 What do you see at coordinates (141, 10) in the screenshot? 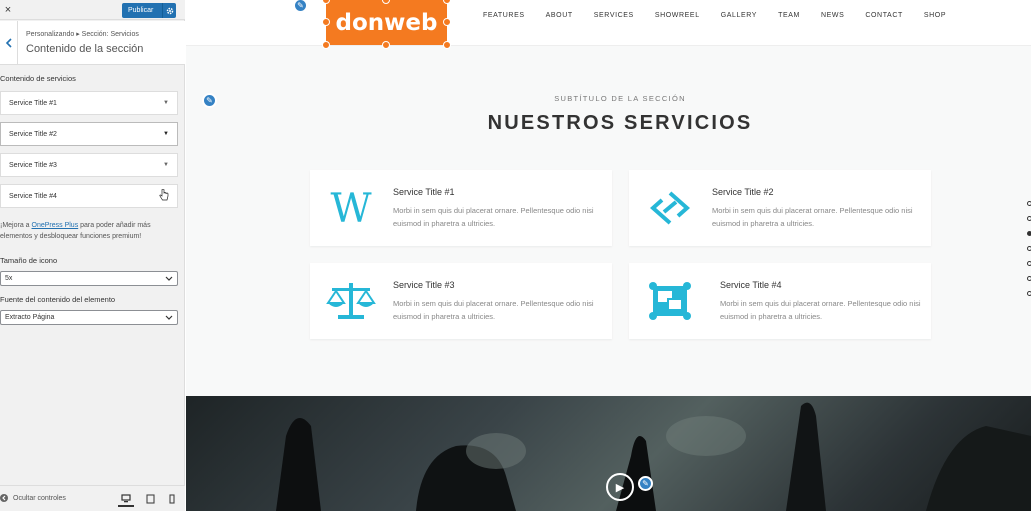
I see `publish-button-label: Publicar` at bounding box center [141, 10].